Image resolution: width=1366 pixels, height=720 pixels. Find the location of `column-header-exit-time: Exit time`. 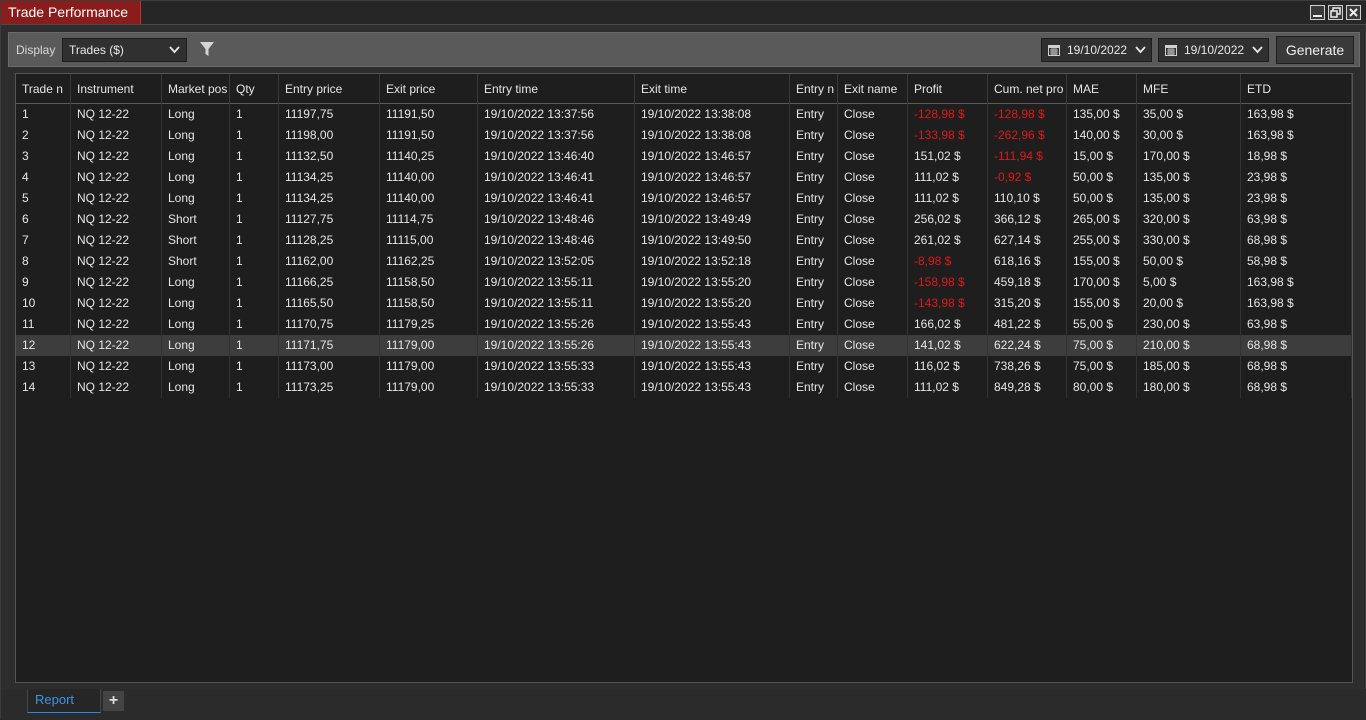

column-header-exit-time: Exit time is located at coordinates (712, 89).